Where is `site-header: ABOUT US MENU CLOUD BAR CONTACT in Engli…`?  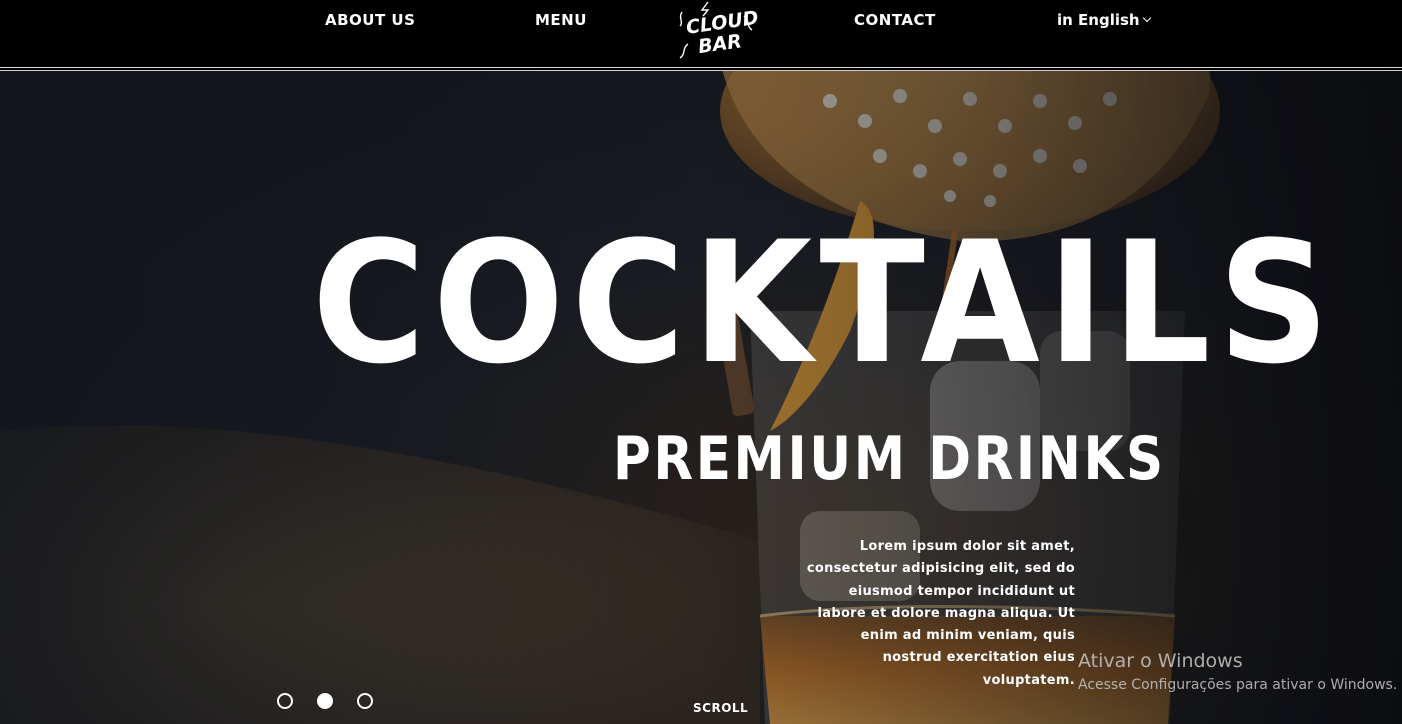
site-header: ABOUT US MENU CLOUD BAR CONTACT in Engli… is located at coordinates (701, 33).